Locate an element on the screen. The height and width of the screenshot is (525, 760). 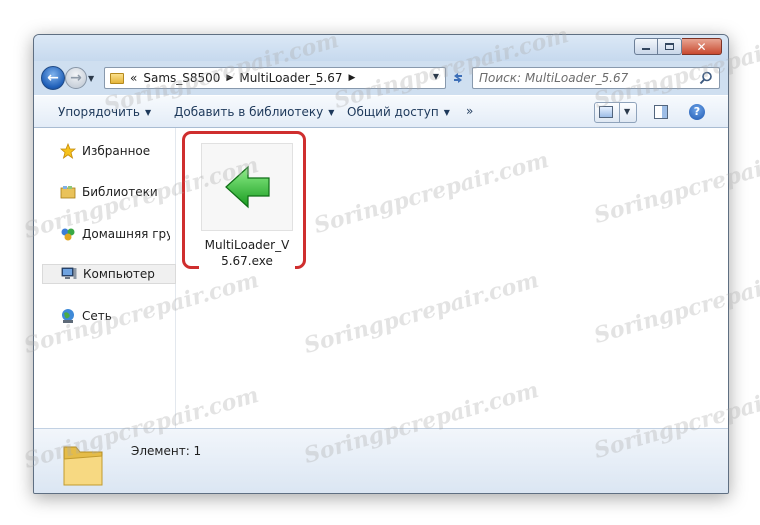
share-button: Общий доступ ▼ is located at coordinates (398, 112).